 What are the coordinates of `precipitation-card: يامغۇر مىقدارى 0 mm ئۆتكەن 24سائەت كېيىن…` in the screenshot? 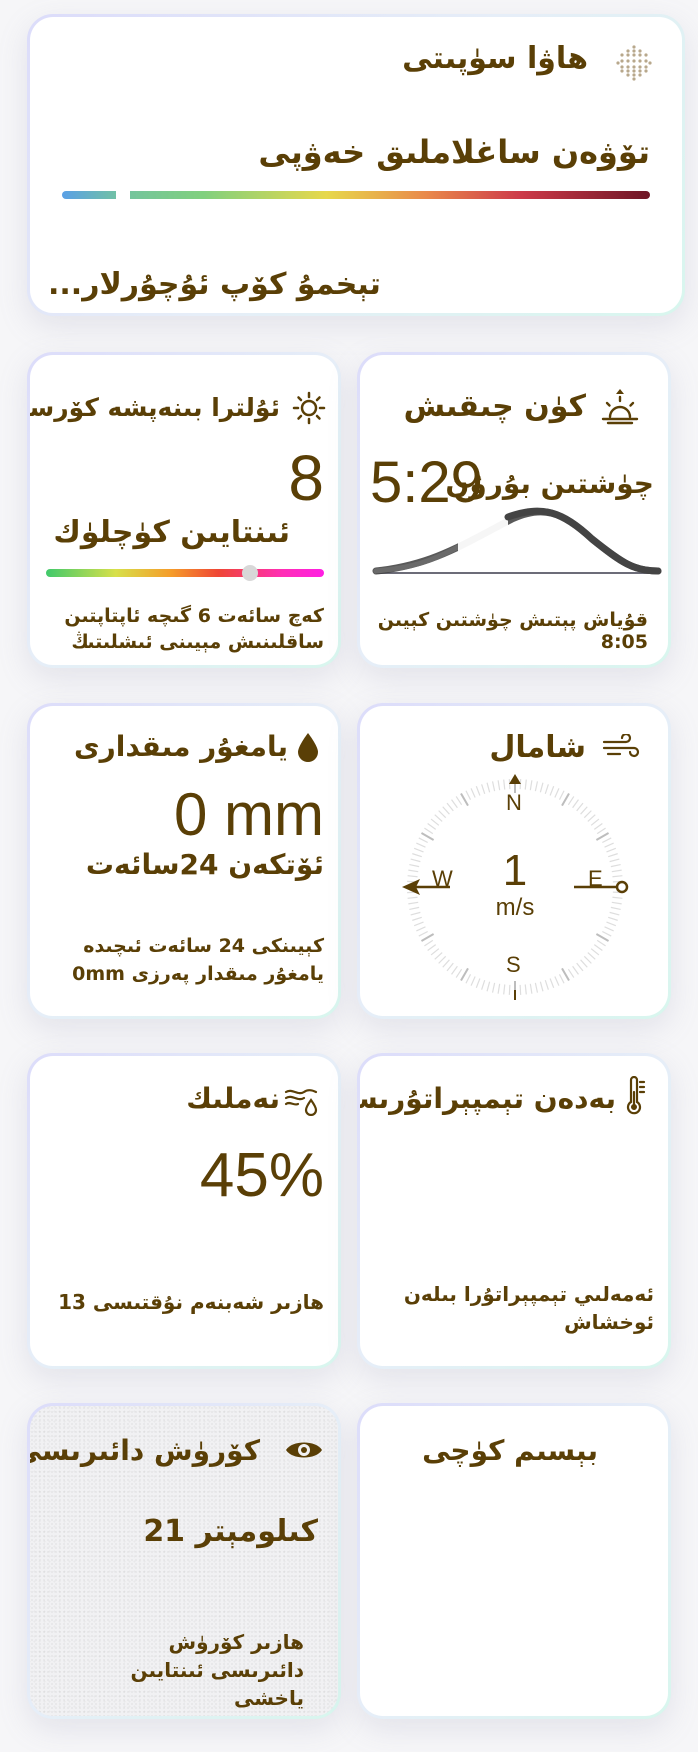 It's located at (184, 861).